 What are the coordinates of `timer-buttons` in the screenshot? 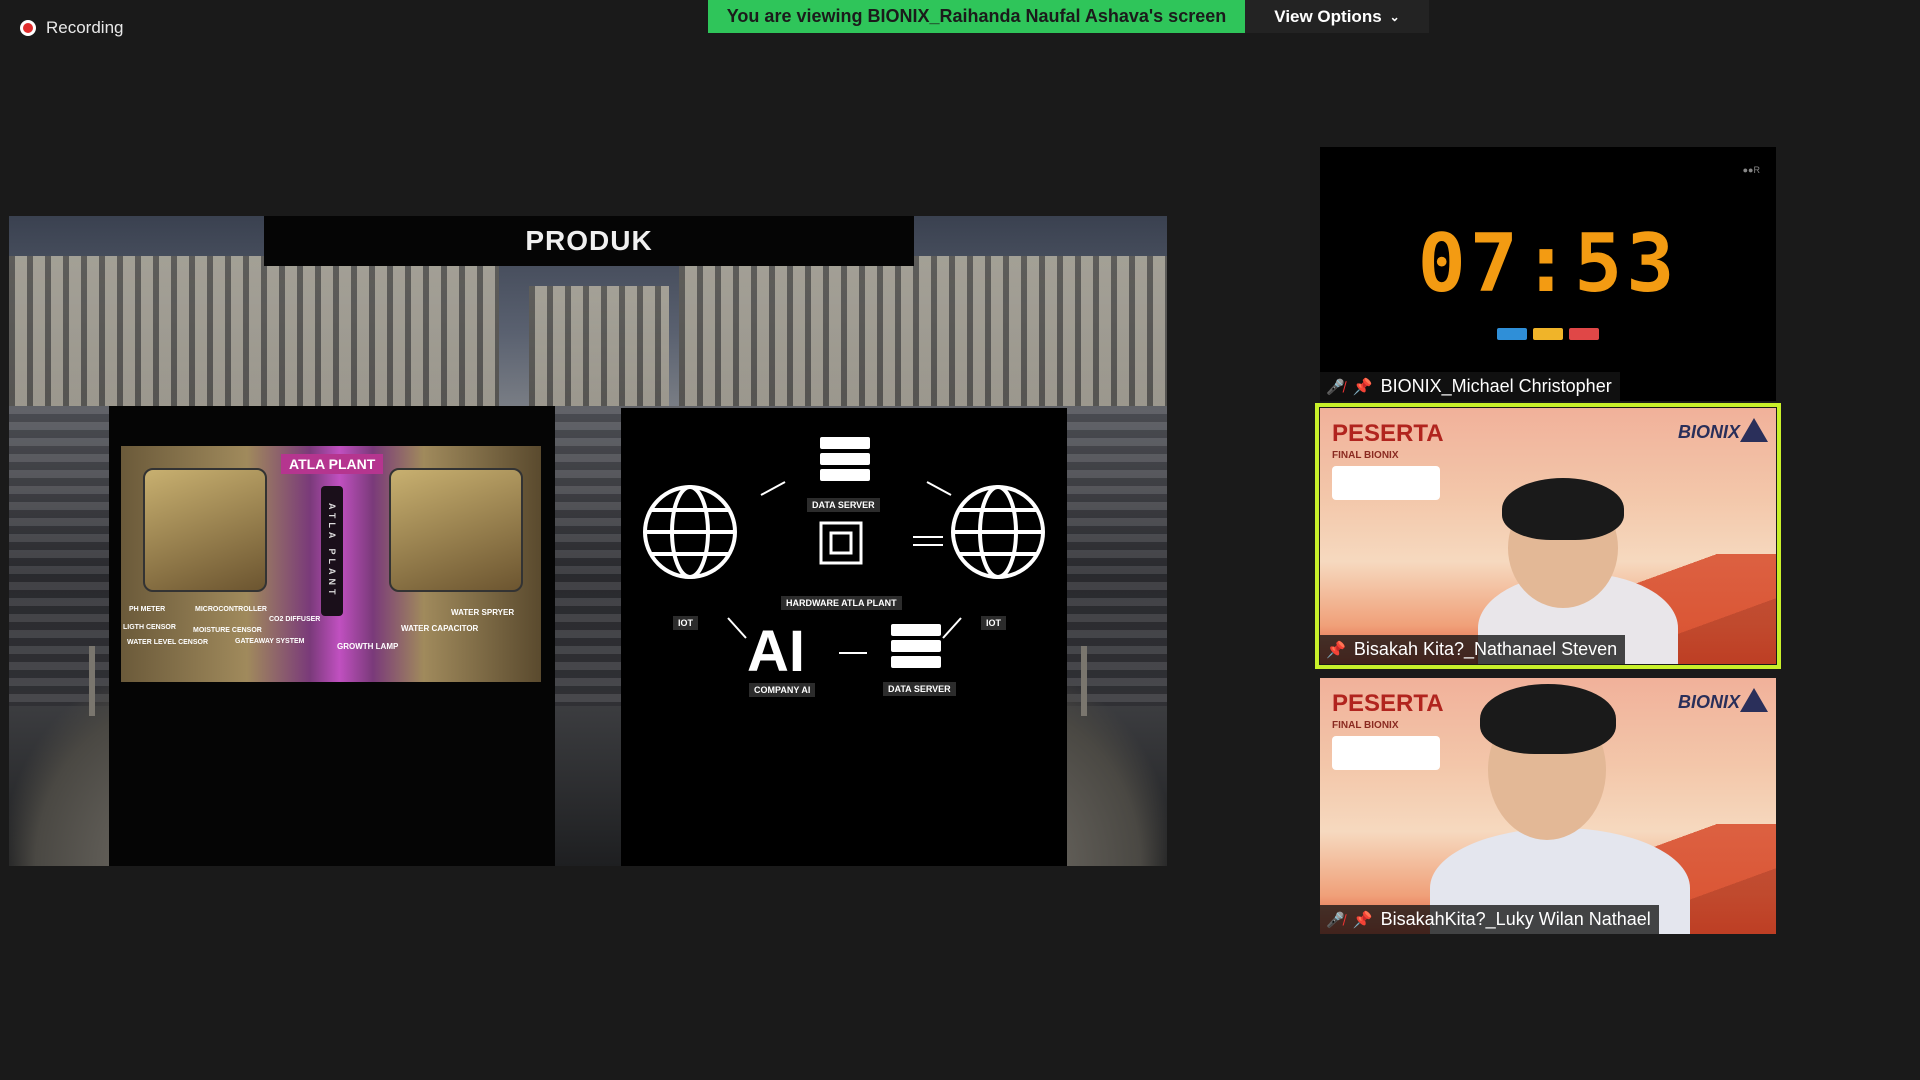 It's located at (1548, 334).